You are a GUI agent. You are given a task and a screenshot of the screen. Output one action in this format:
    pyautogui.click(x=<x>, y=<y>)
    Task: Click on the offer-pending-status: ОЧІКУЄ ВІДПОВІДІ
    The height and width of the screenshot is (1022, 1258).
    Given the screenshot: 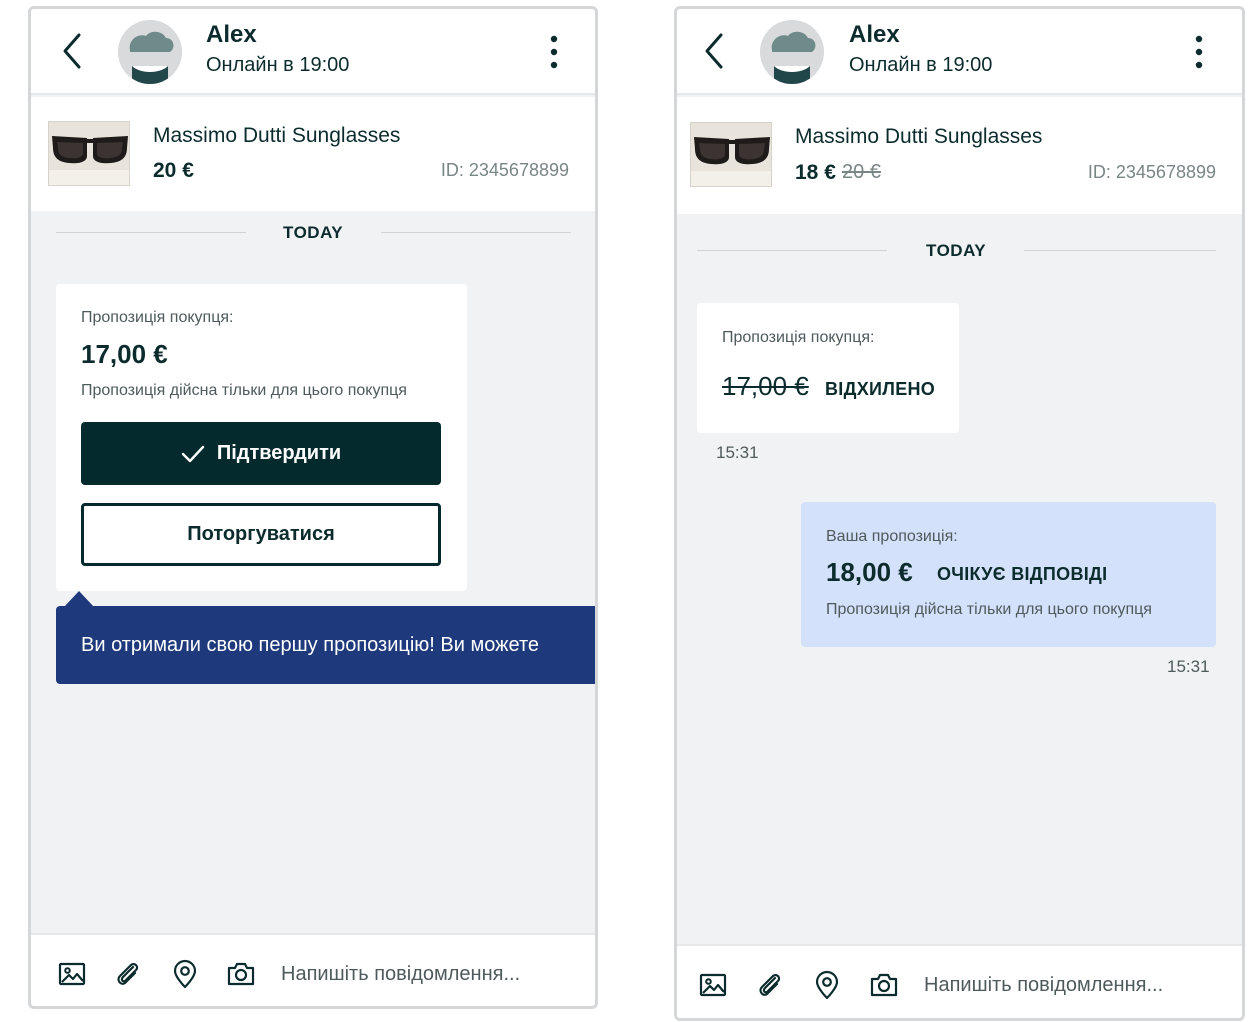 What is the action you would take?
    pyautogui.click(x=1022, y=574)
    